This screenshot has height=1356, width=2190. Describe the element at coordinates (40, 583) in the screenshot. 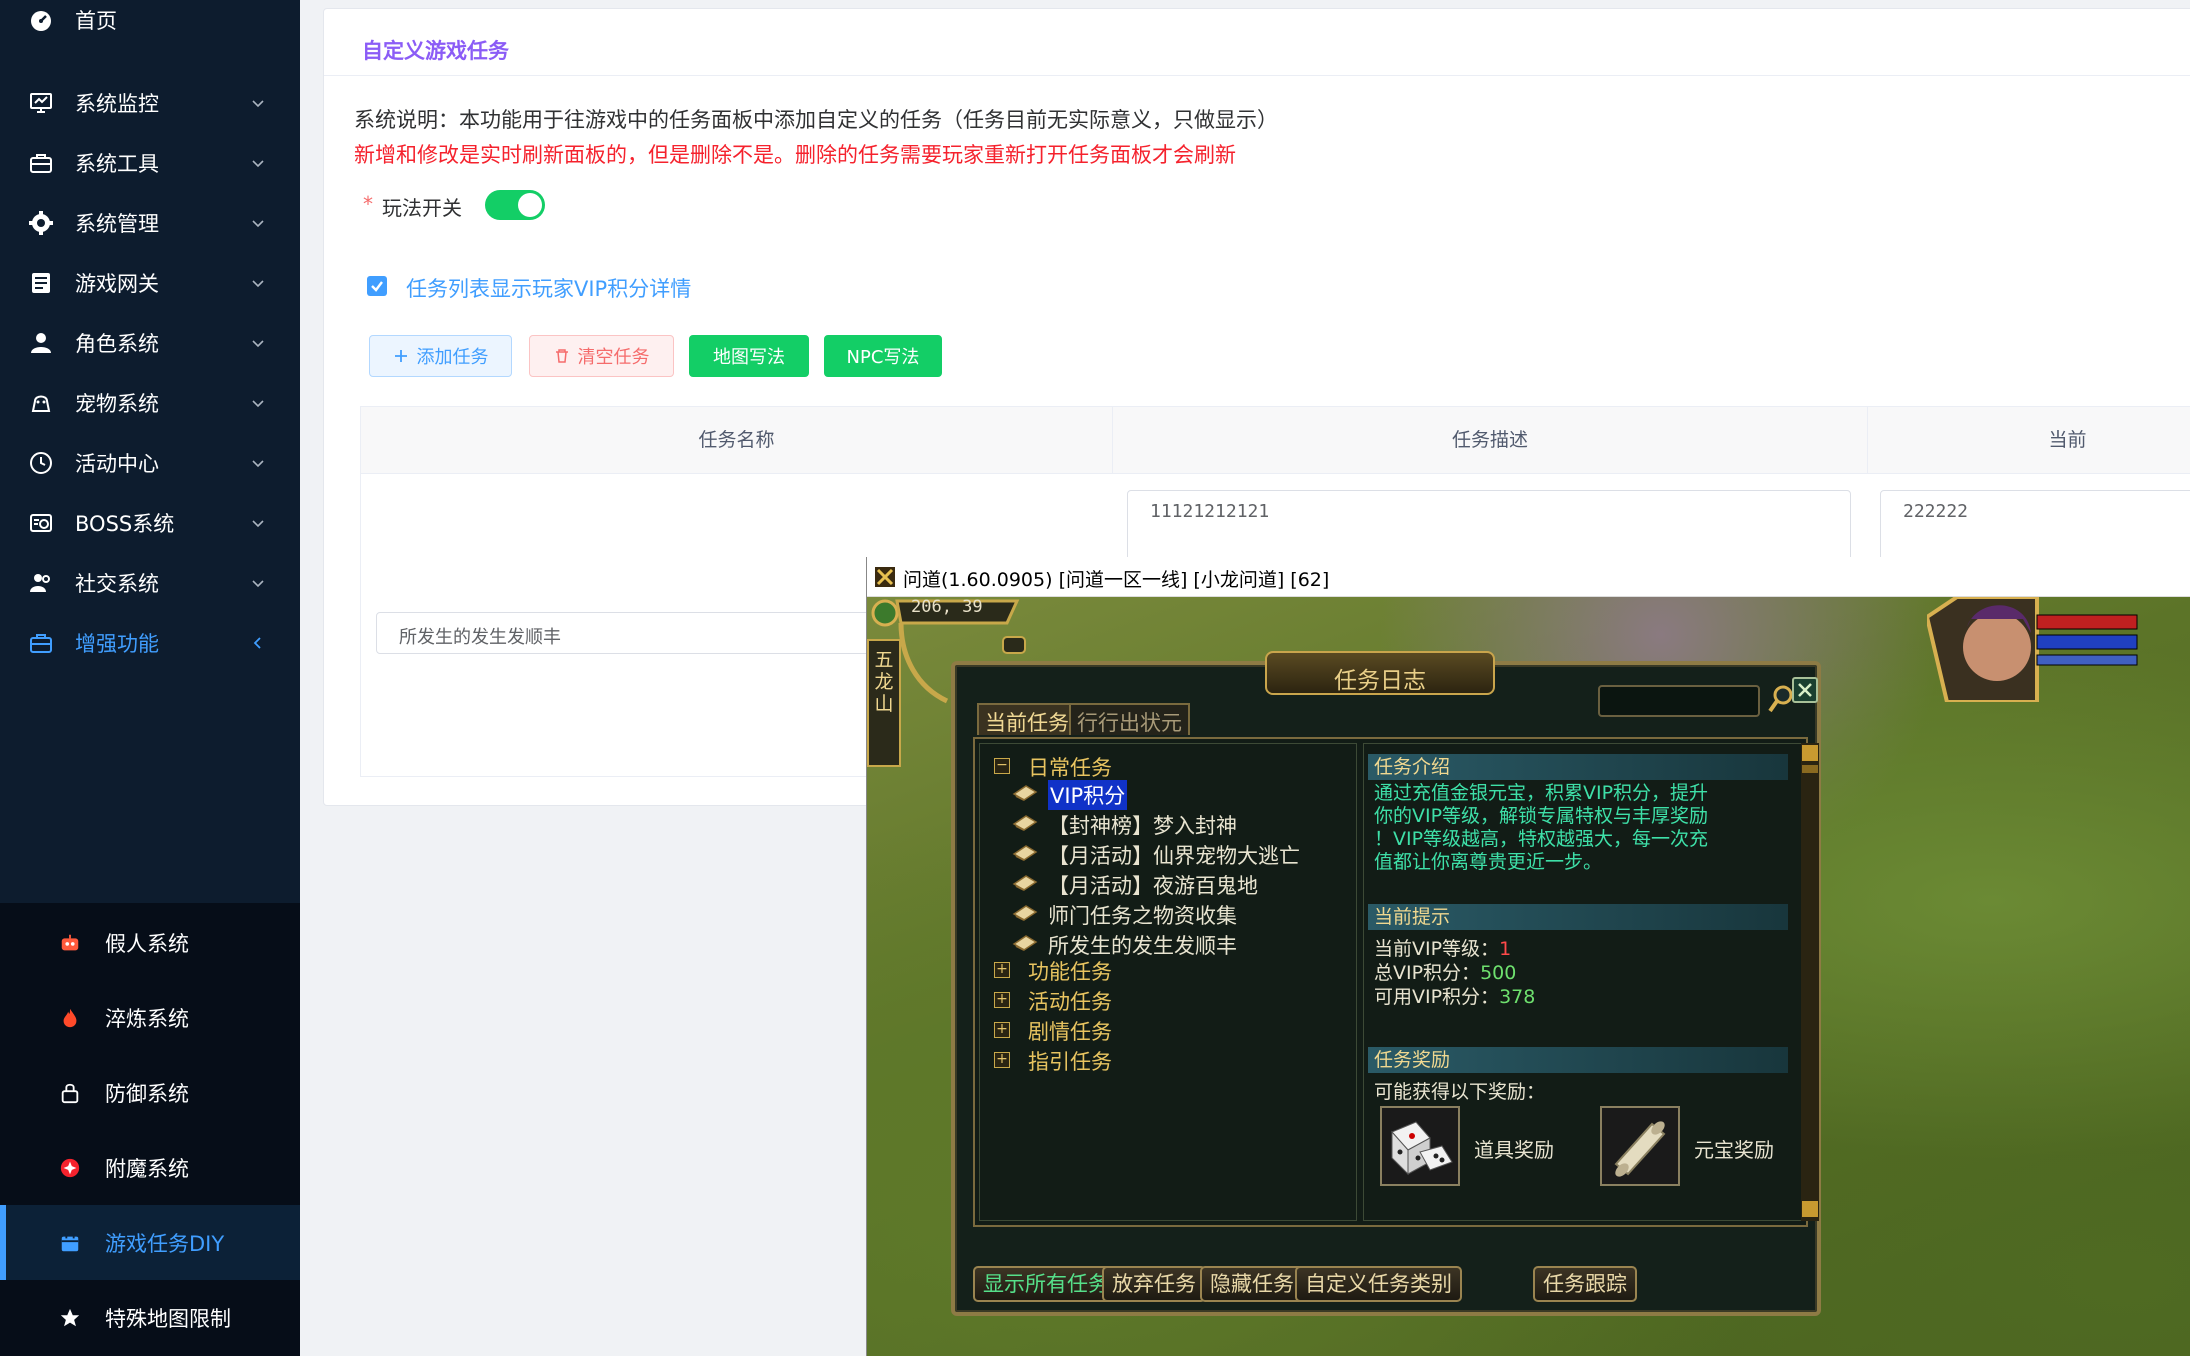

I see `people-icon` at that location.